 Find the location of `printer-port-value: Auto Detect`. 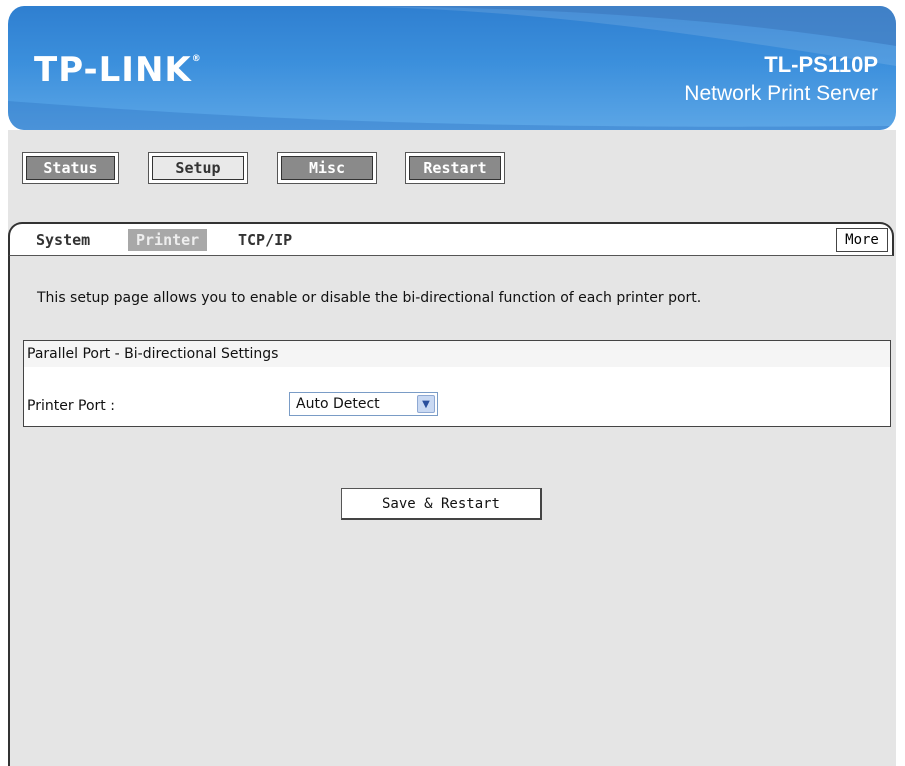

printer-port-value: Auto Detect is located at coordinates (338, 404).